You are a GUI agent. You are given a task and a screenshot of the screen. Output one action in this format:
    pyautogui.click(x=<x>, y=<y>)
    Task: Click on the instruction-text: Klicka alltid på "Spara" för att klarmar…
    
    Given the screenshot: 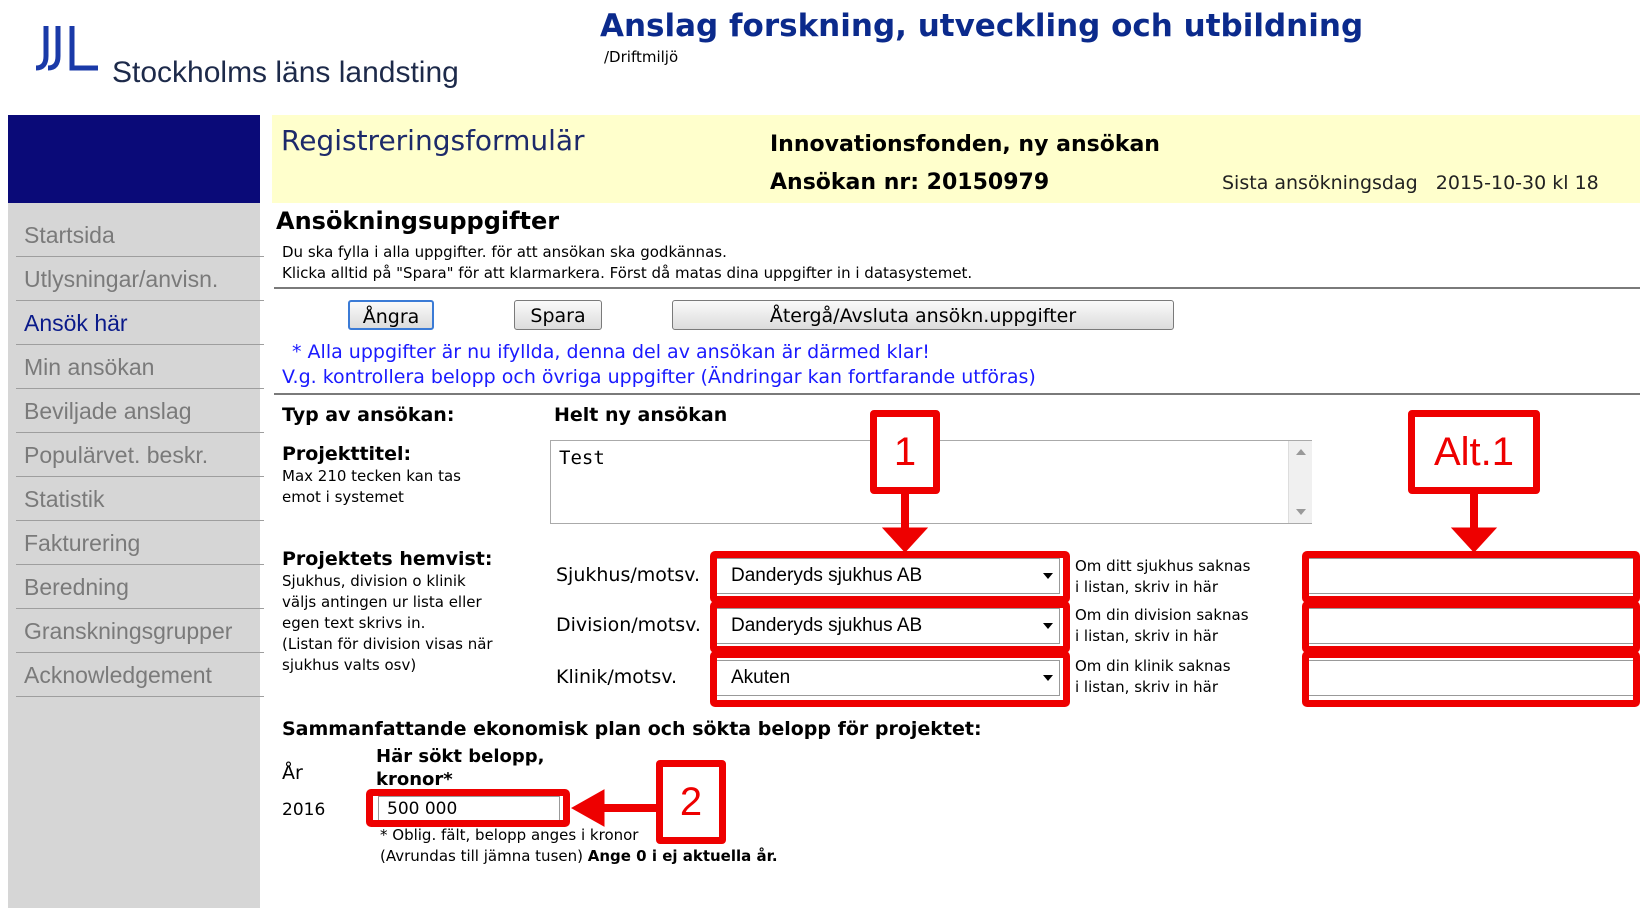 What is the action you would take?
    pyautogui.click(x=627, y=273)
    